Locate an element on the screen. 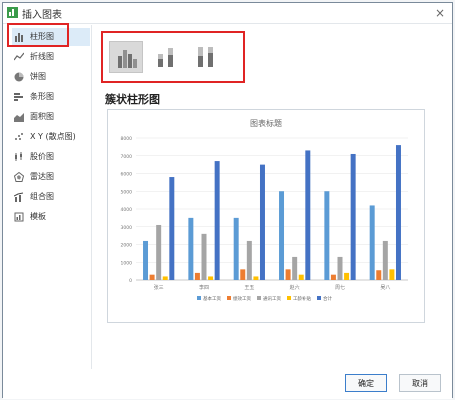 This screenshot has height=400, width=455. legend-label: 合计 is located at coordinates (327, 298).